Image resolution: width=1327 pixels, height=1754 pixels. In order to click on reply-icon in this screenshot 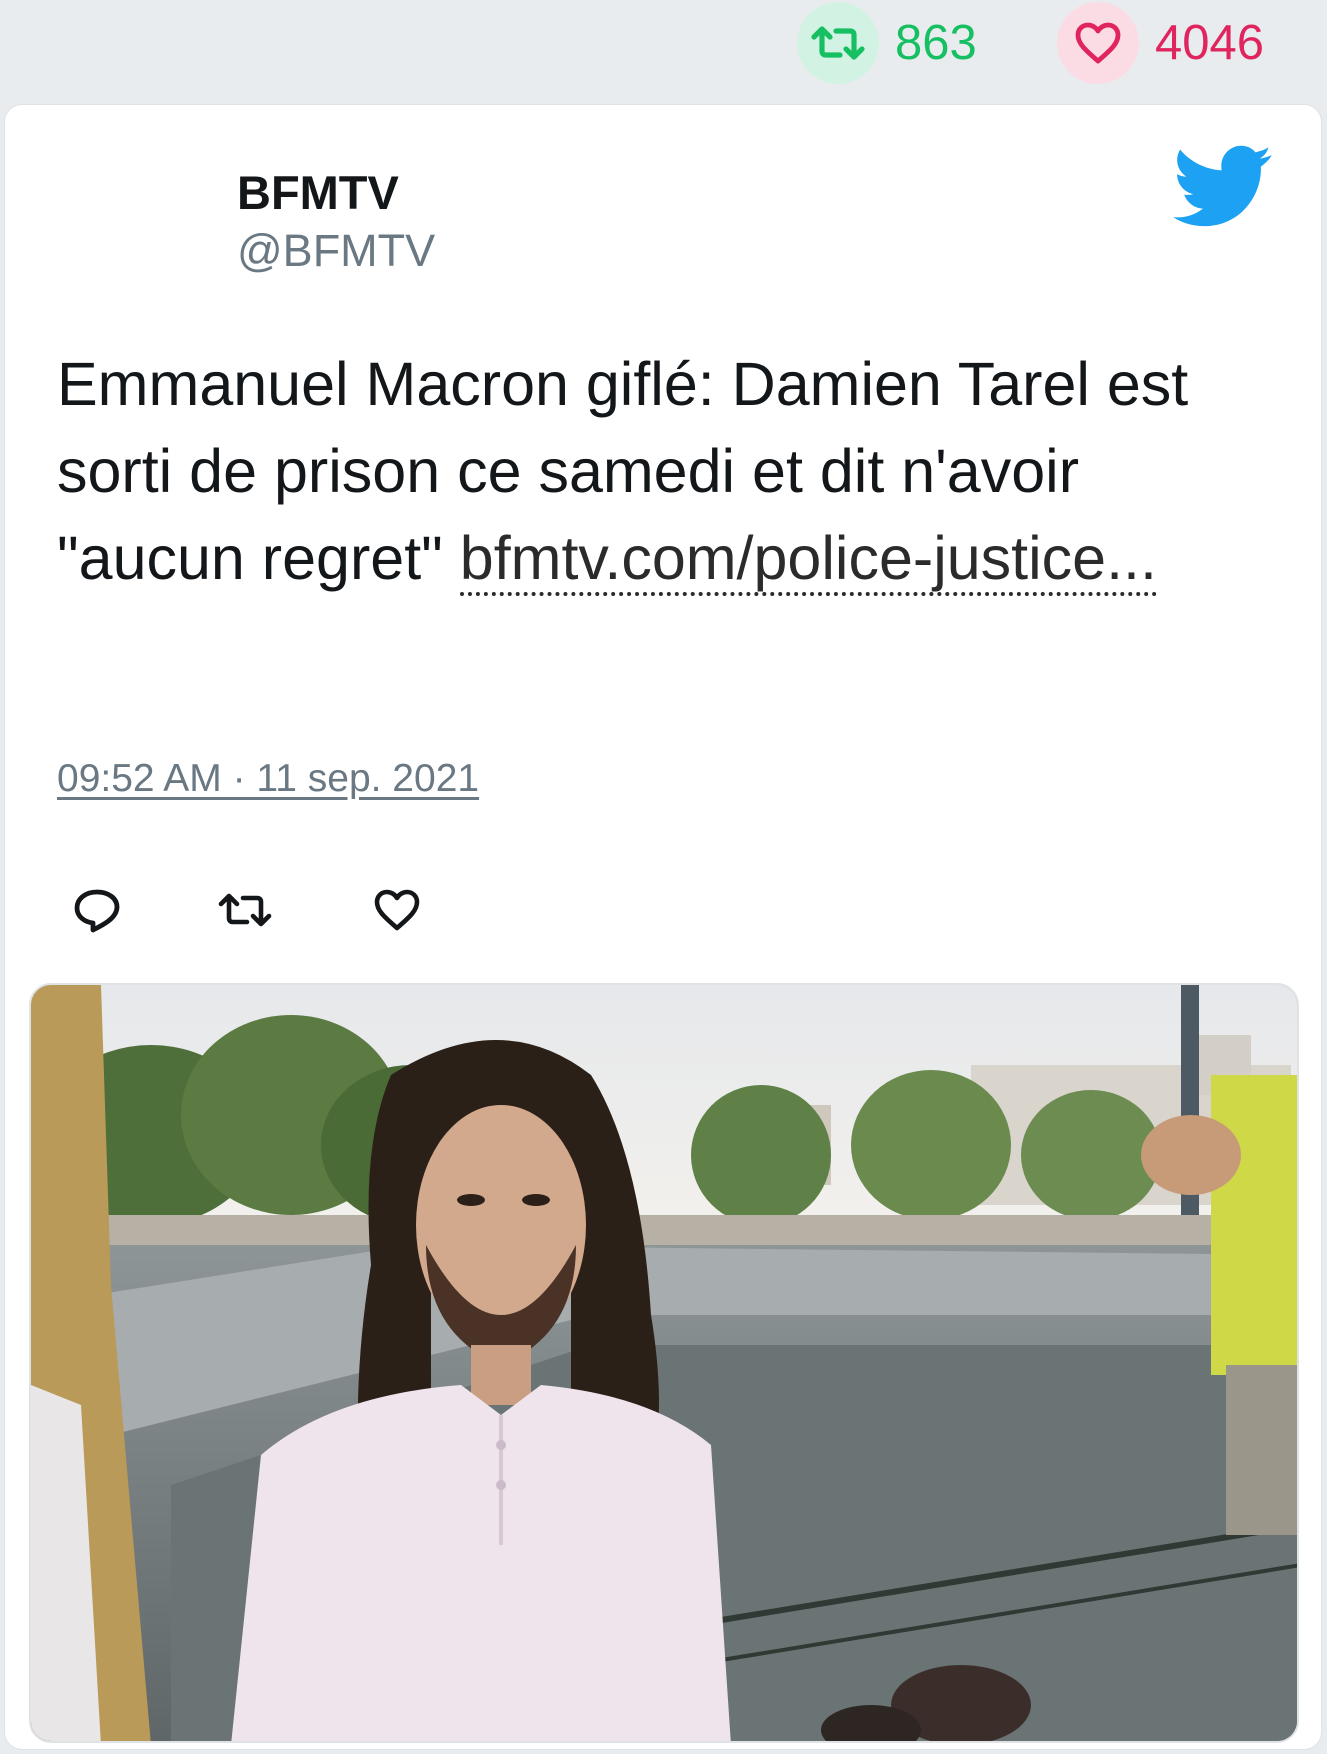, I will do `click(97, 911)`.